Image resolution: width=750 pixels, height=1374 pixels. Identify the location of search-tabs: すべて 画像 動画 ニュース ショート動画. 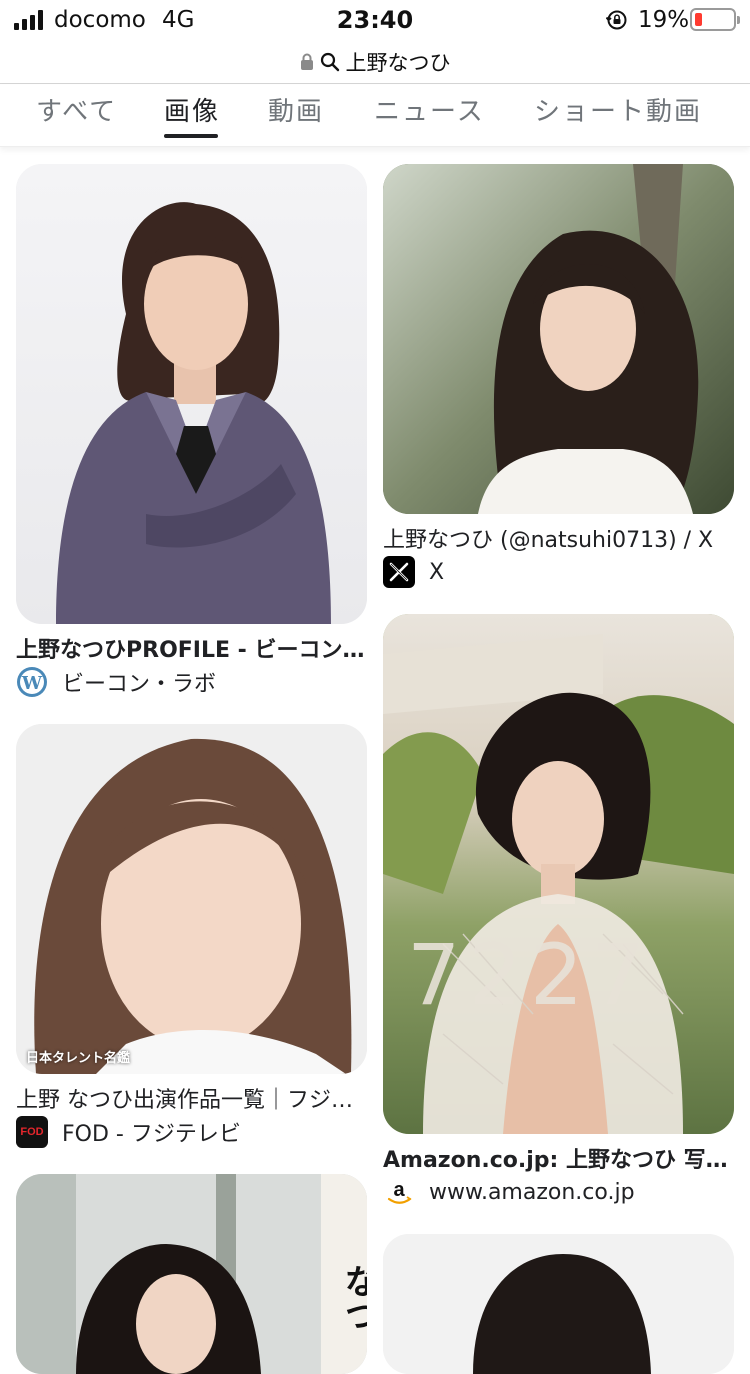
(375, 116).